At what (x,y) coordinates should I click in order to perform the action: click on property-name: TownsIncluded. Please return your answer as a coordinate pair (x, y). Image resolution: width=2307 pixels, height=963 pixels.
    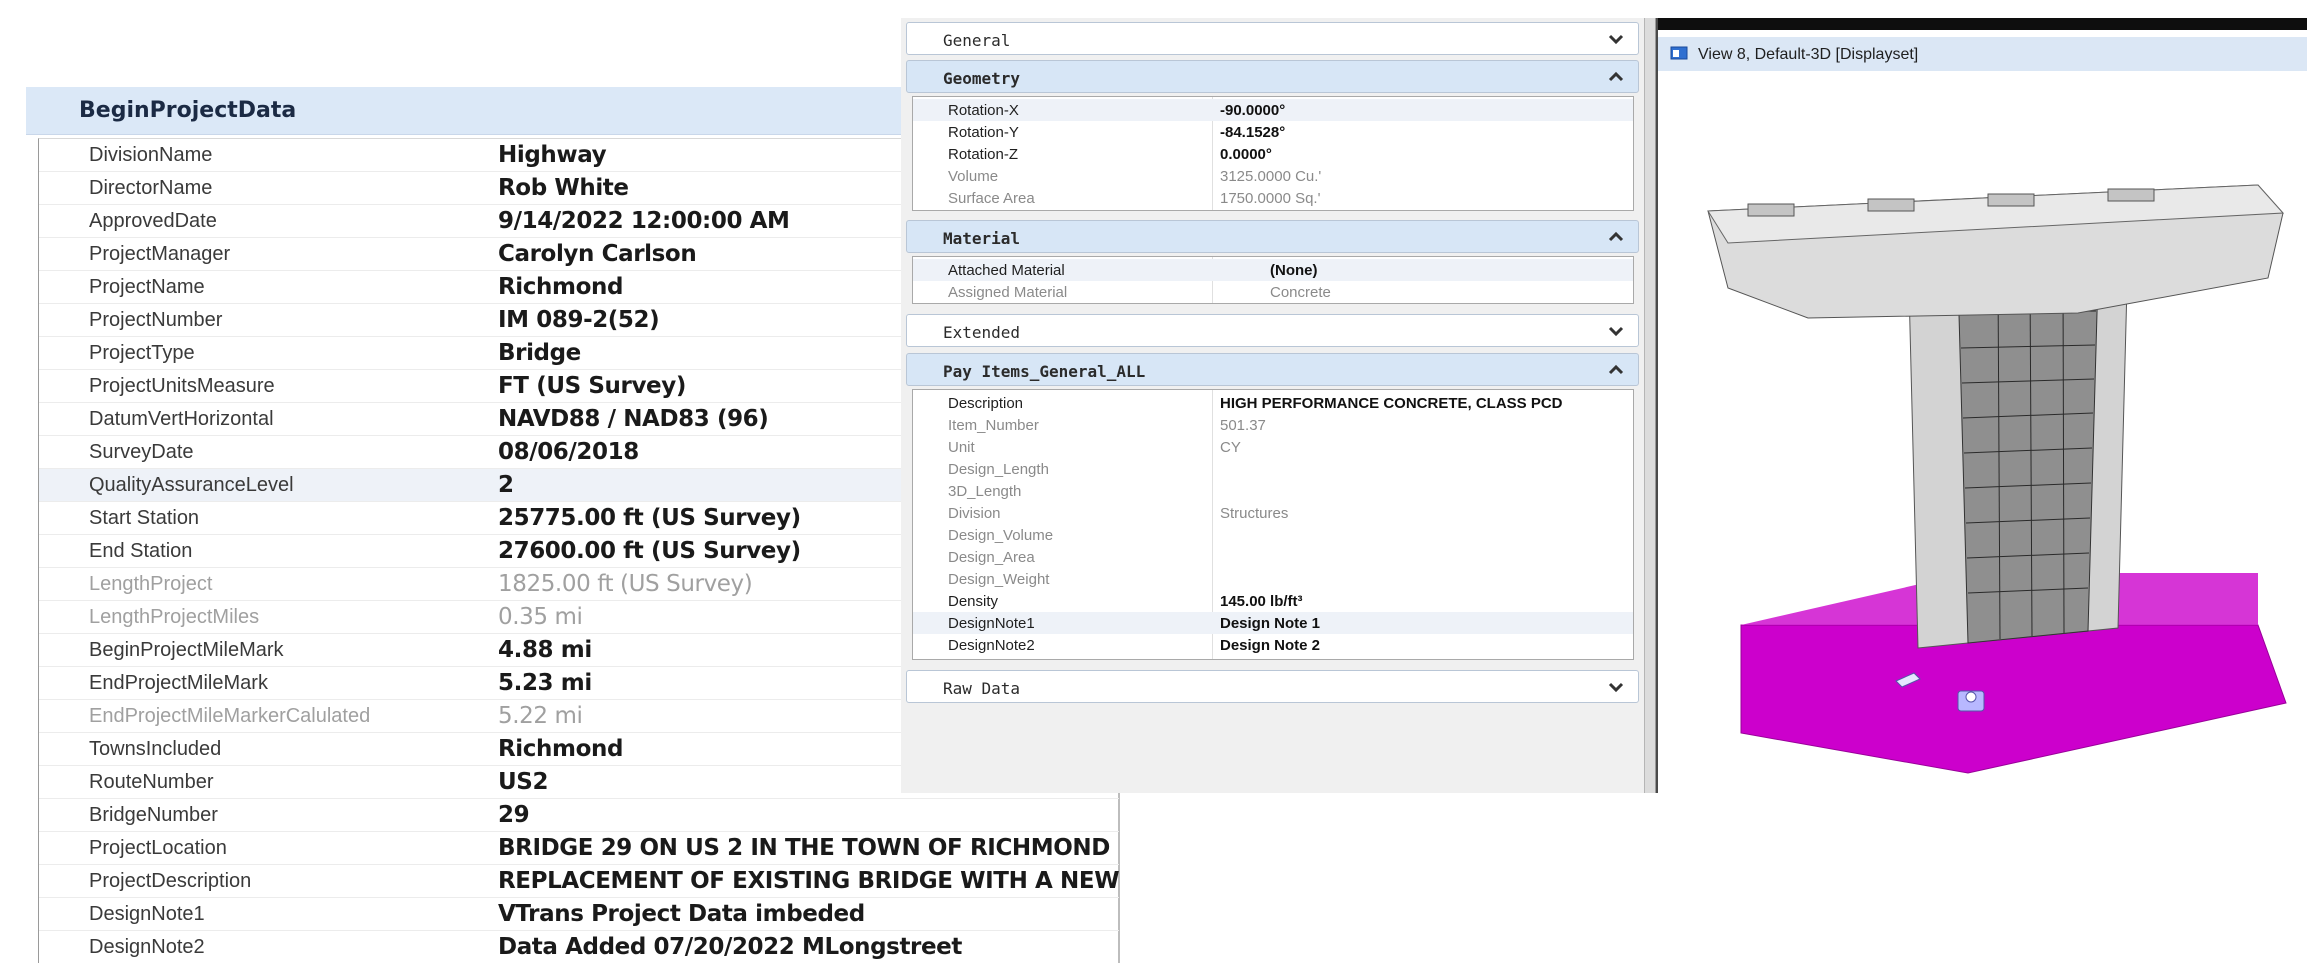
    Looking at the image, I should click on (155, 749).